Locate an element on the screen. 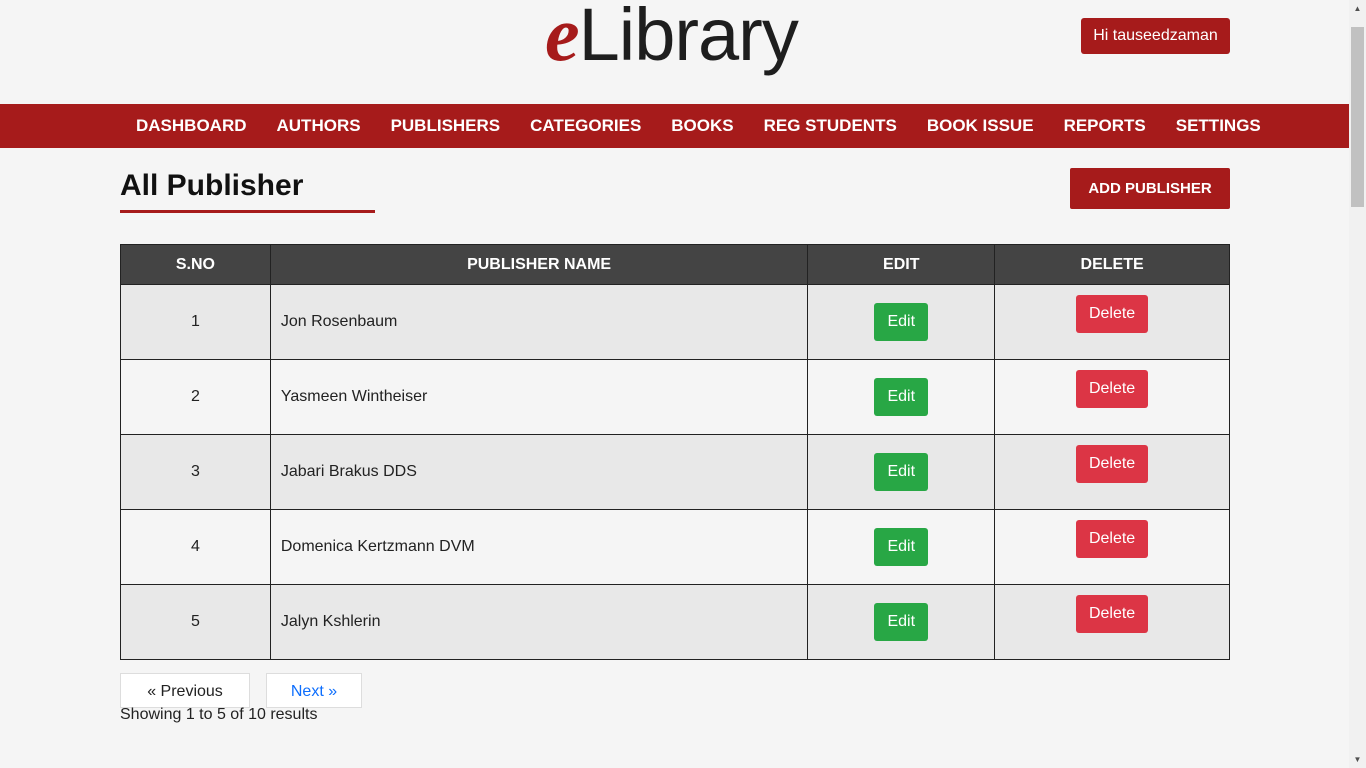  logo-e: e is located at coordinates (562, 38).